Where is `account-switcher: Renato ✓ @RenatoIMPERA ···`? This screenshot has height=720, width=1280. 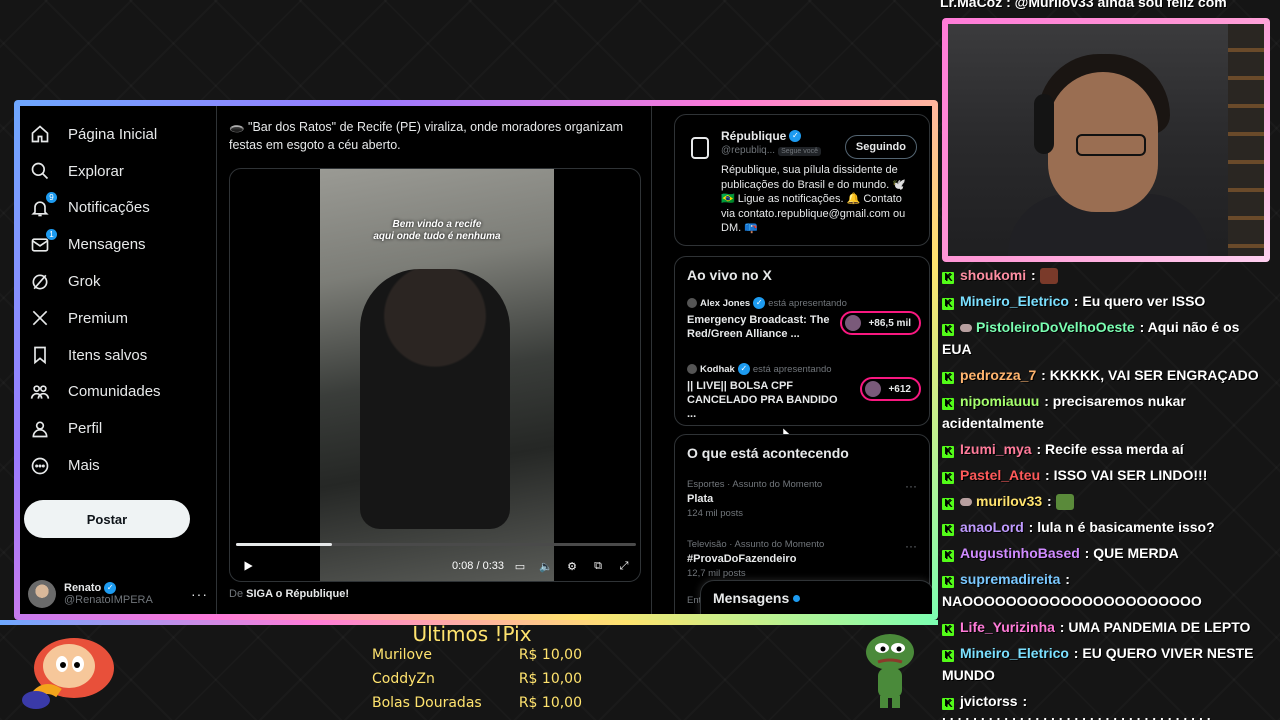 account-switcher: Renato ✓ @RenatoIMPERA ··· is located at coordinates (118, 594).